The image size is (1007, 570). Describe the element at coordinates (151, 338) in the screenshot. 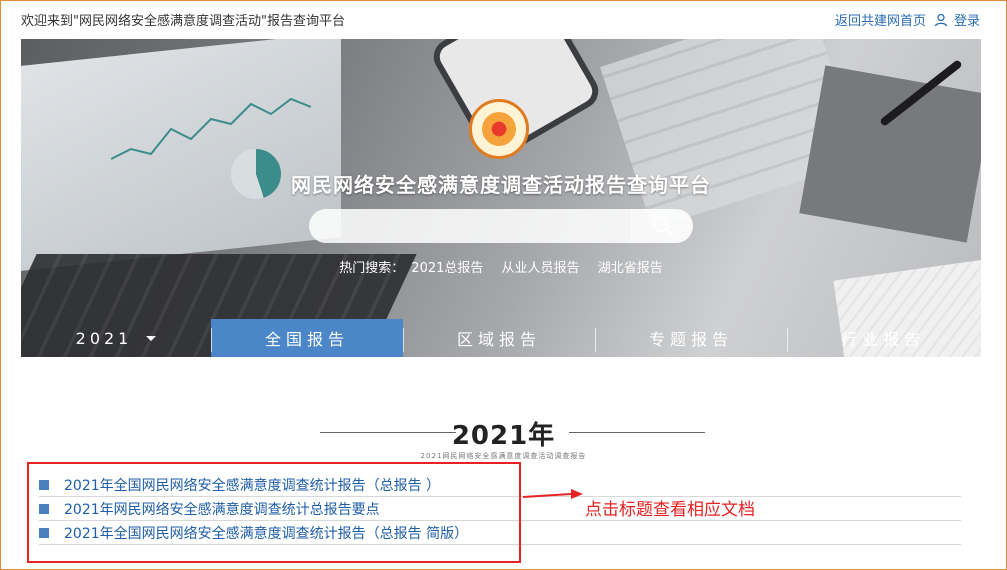

I see `caret-down-icon` at that location.